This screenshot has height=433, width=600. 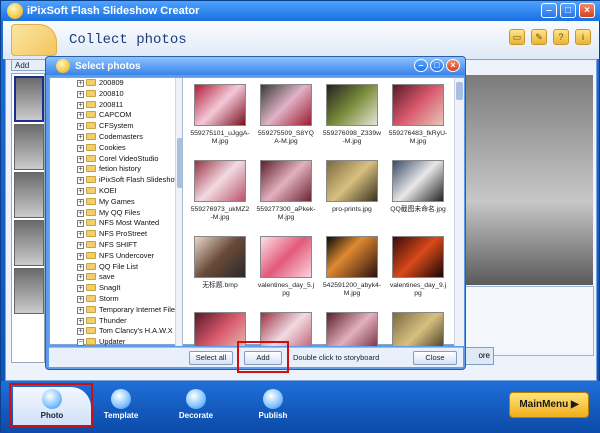 What do you see at coordinates (116, 223) in the screenshot?
I see `folder-tree-item: + NFS Most Wanted` at bounding box center [116, 223].